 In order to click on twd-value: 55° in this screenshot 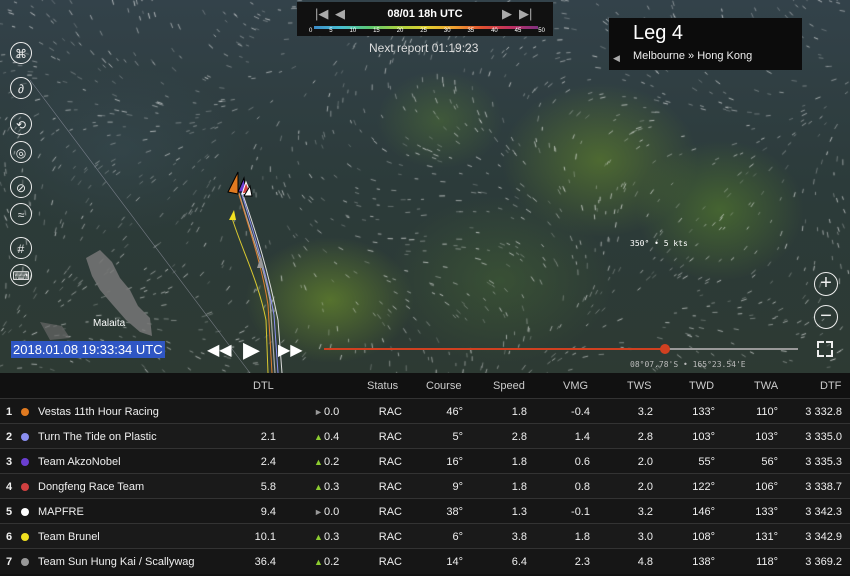, I will do `click(706, 462)`.